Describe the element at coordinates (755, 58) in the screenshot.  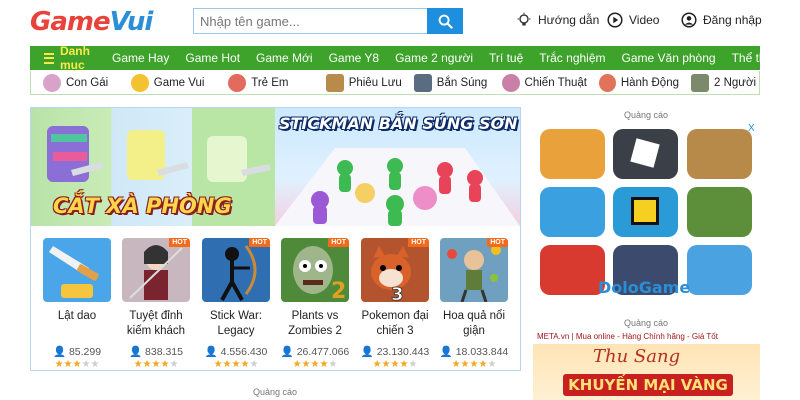
I see `nav-item-the-thao: Thể thao` at that location.